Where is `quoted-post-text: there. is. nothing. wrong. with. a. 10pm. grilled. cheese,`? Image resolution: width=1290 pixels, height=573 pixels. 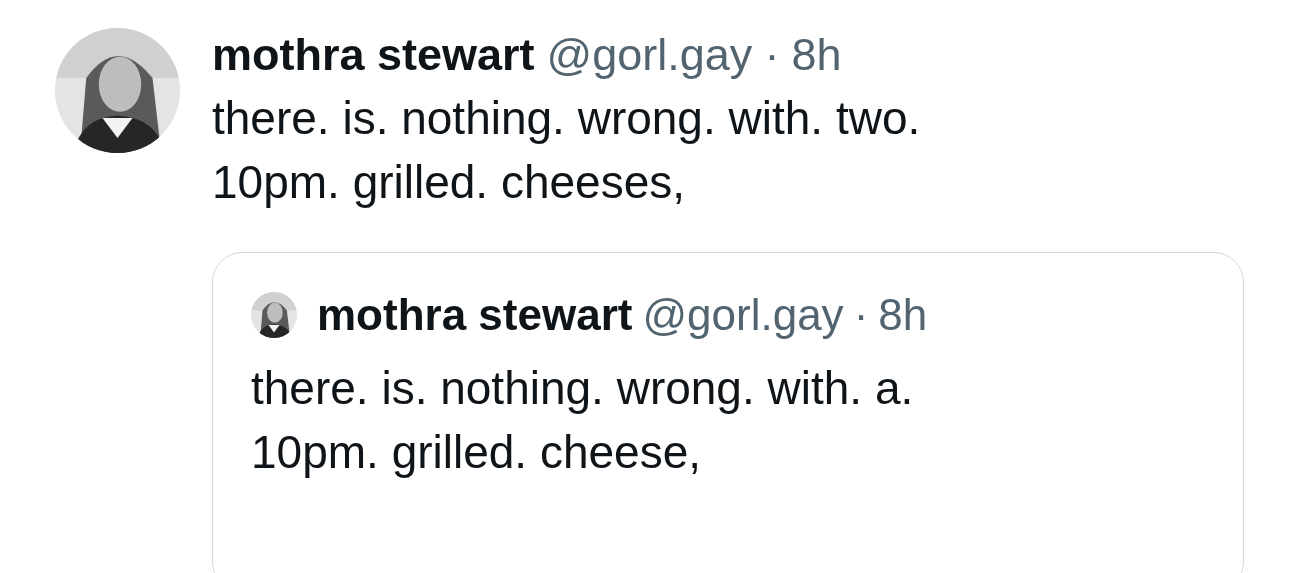 quoted-post-text: there. is. nothing. wrong. with. a. 10pm. grilled. cheese, is located at coordinates (583, 420).